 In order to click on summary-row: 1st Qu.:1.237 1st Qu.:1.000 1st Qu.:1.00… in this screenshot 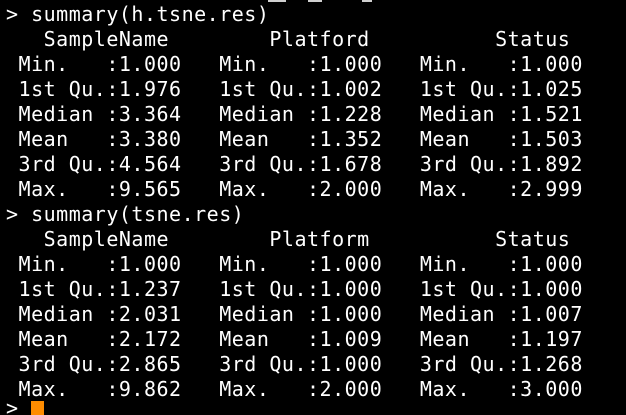, I will do `click(307, 289)`.